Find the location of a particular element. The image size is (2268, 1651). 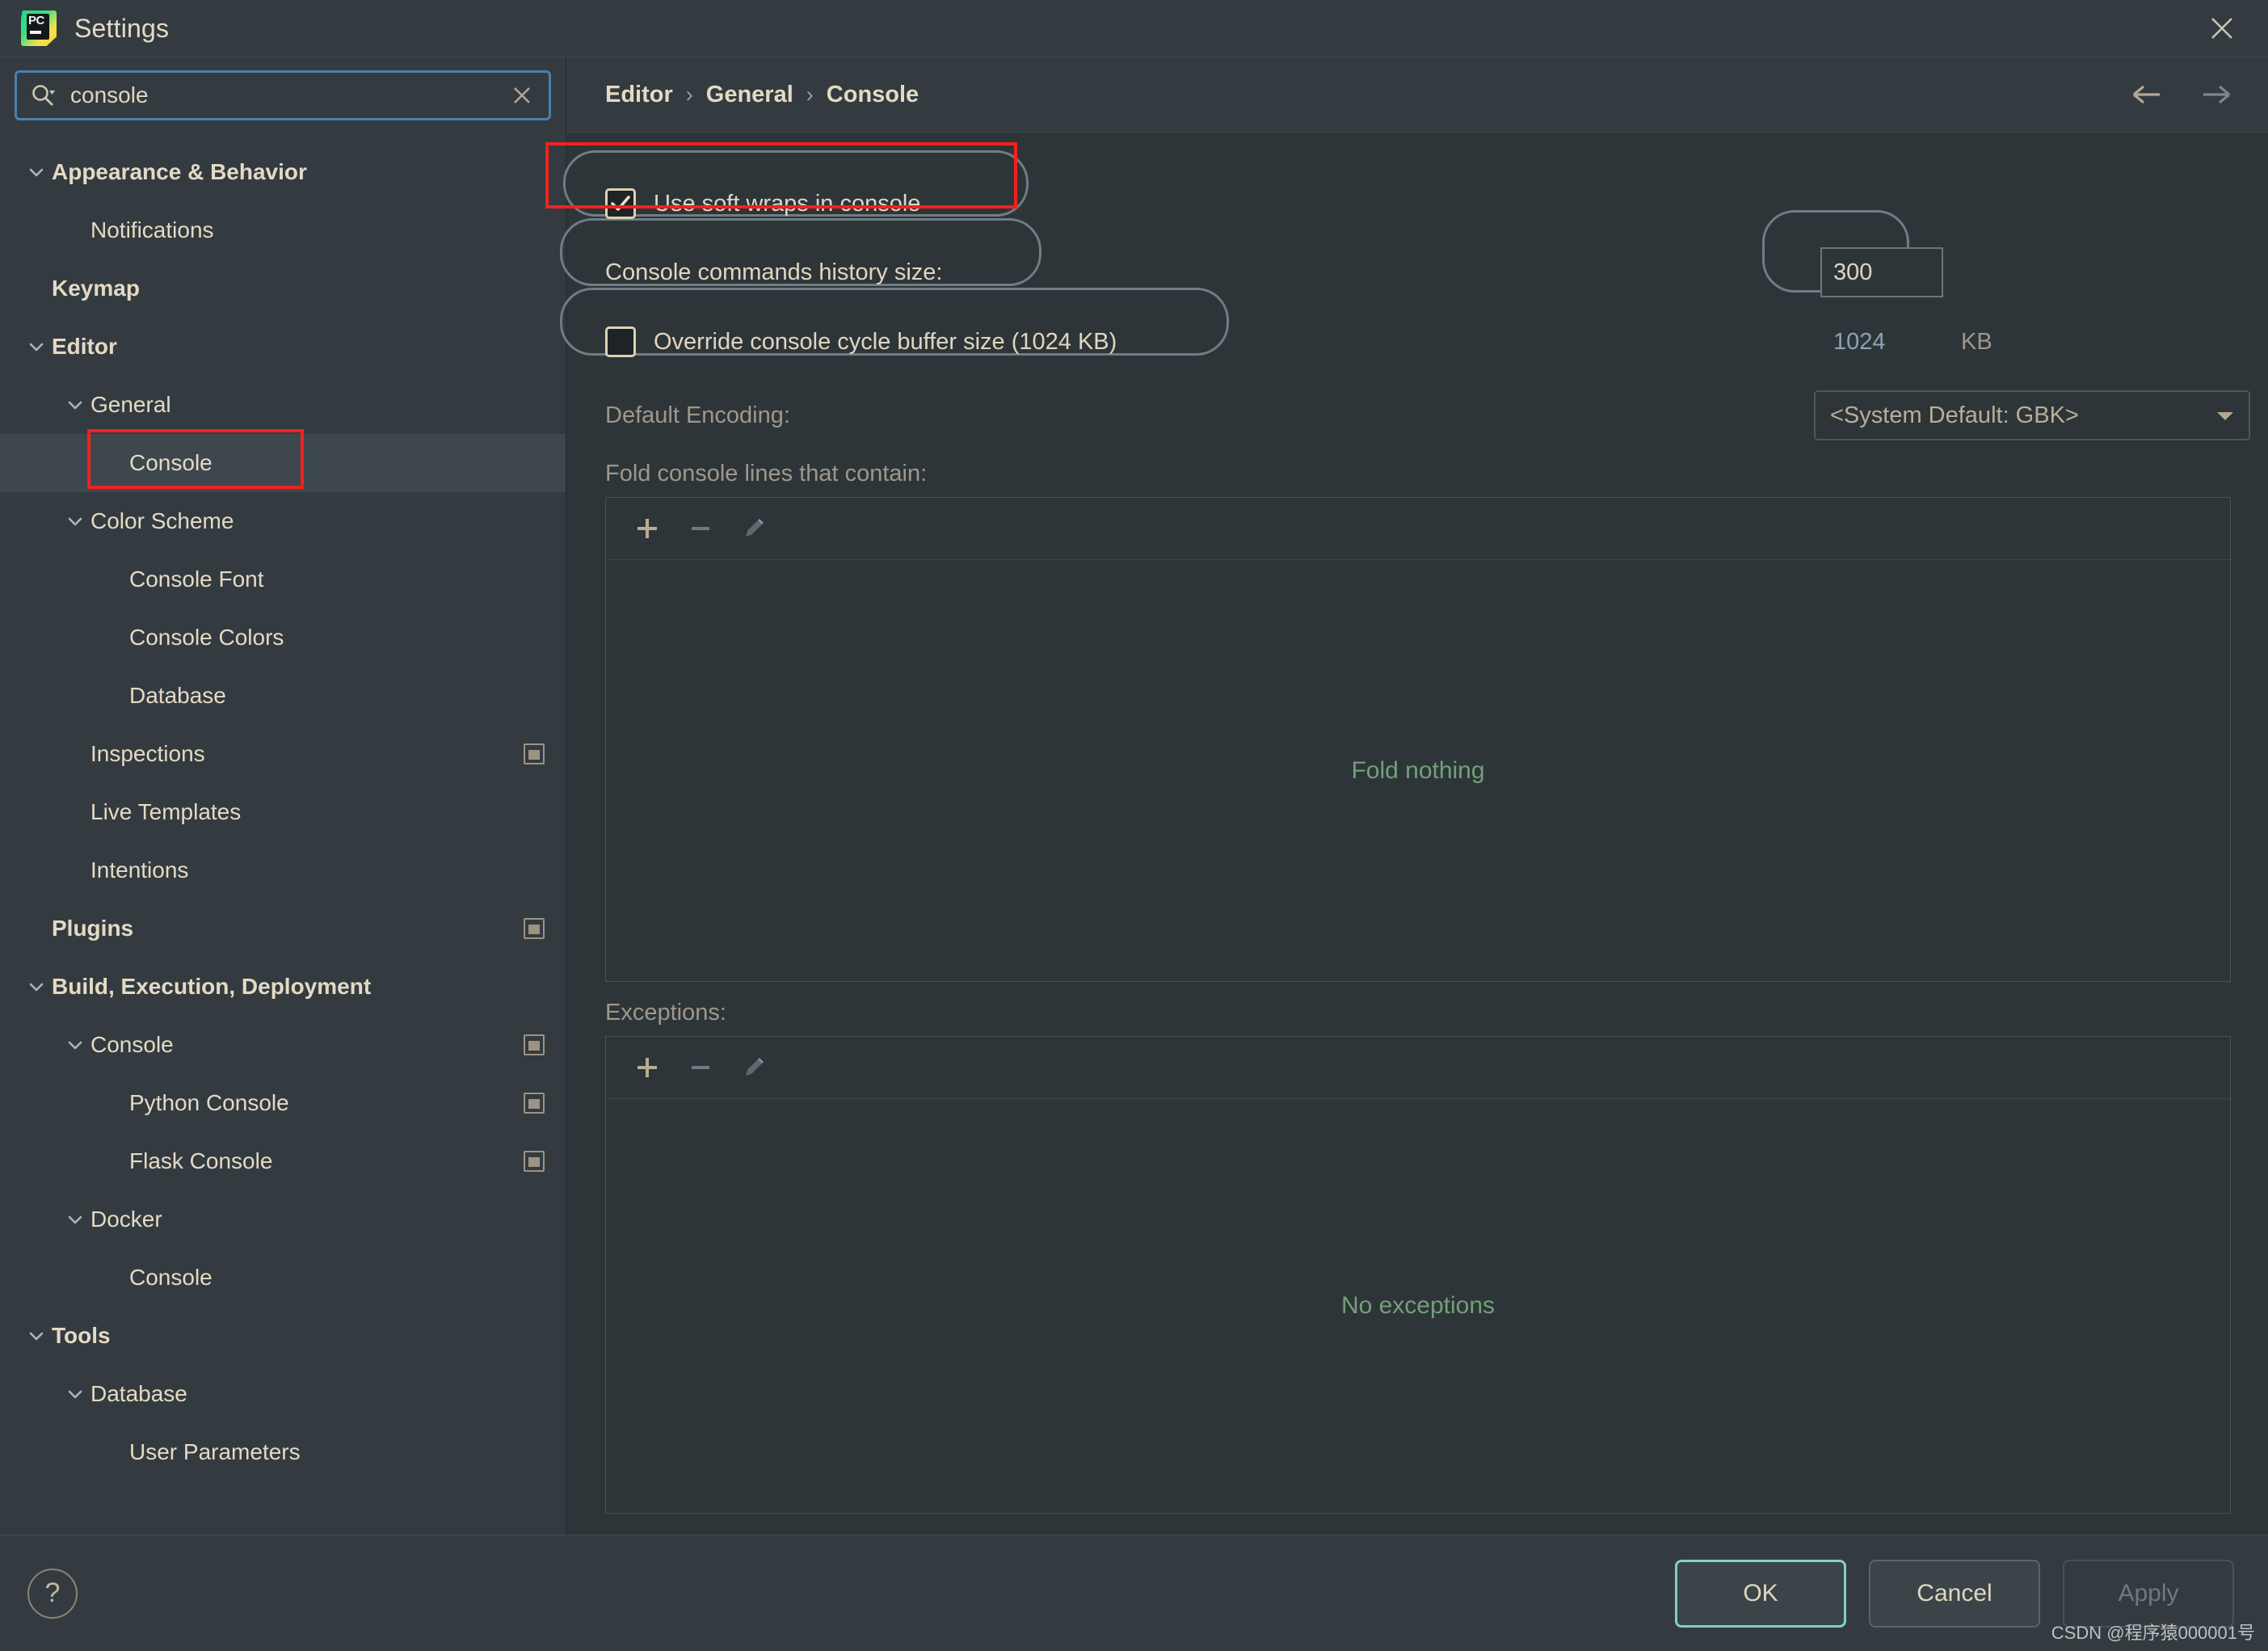

override-buffer-input is located at coordinates (1881, 342).